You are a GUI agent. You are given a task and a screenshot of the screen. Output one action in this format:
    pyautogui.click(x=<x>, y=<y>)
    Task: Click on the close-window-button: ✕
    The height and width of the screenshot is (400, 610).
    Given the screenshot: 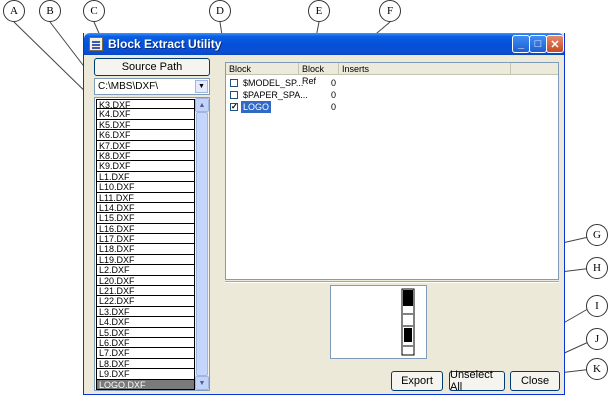 What is the action you would take?
    pyautogui.click(x=555, y=44)
    